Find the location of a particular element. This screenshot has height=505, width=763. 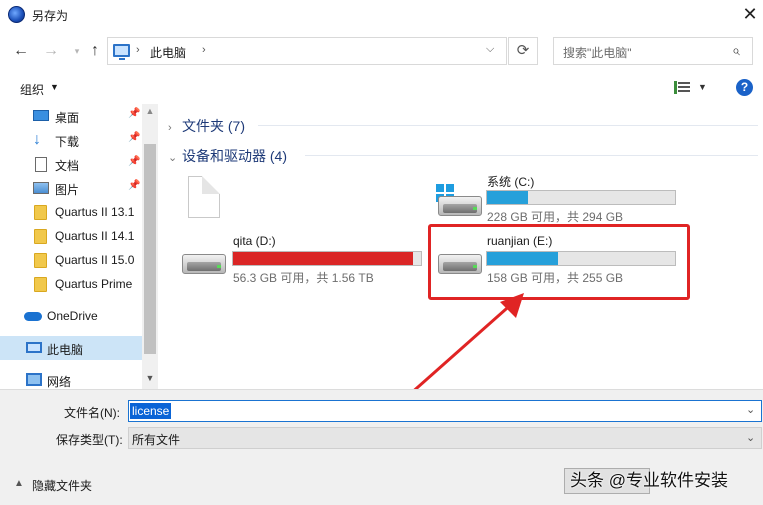

watermark-text: 头条 @专业软件安装 is located at coordinates (649, 480).